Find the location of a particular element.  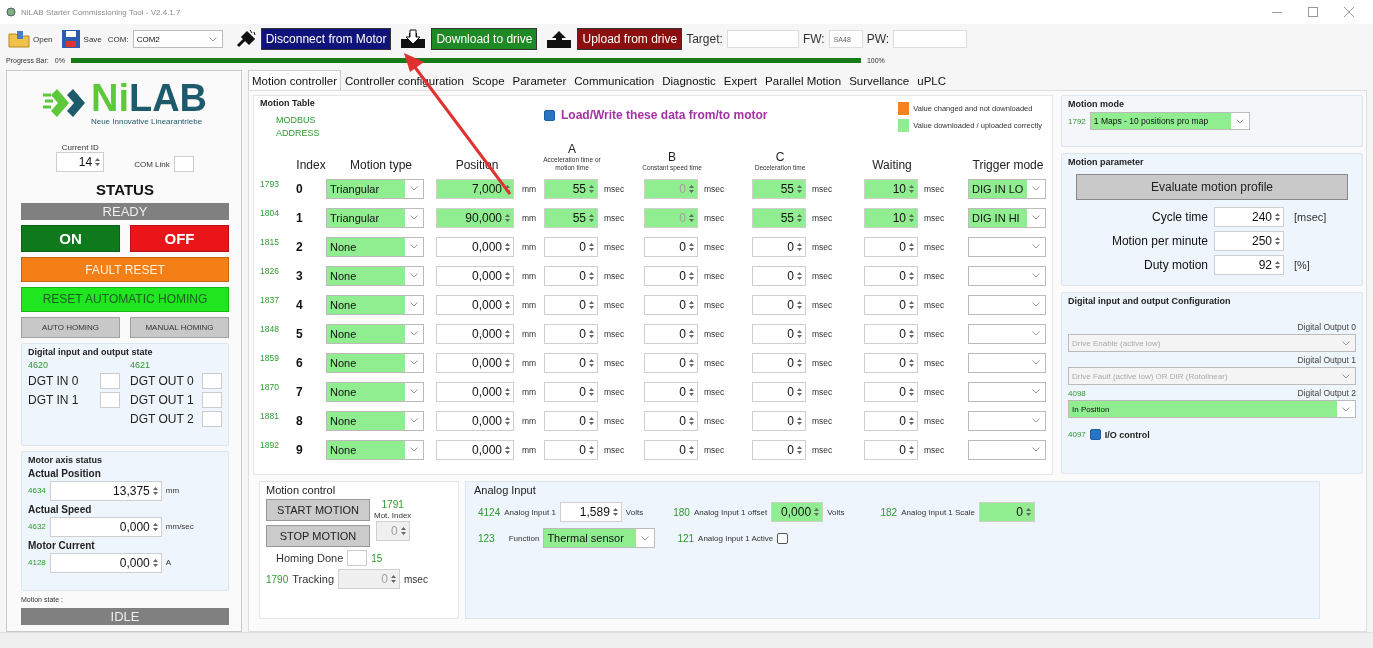

disconnect-button: Disconnect from Motor is located at coordinates (326, 39).